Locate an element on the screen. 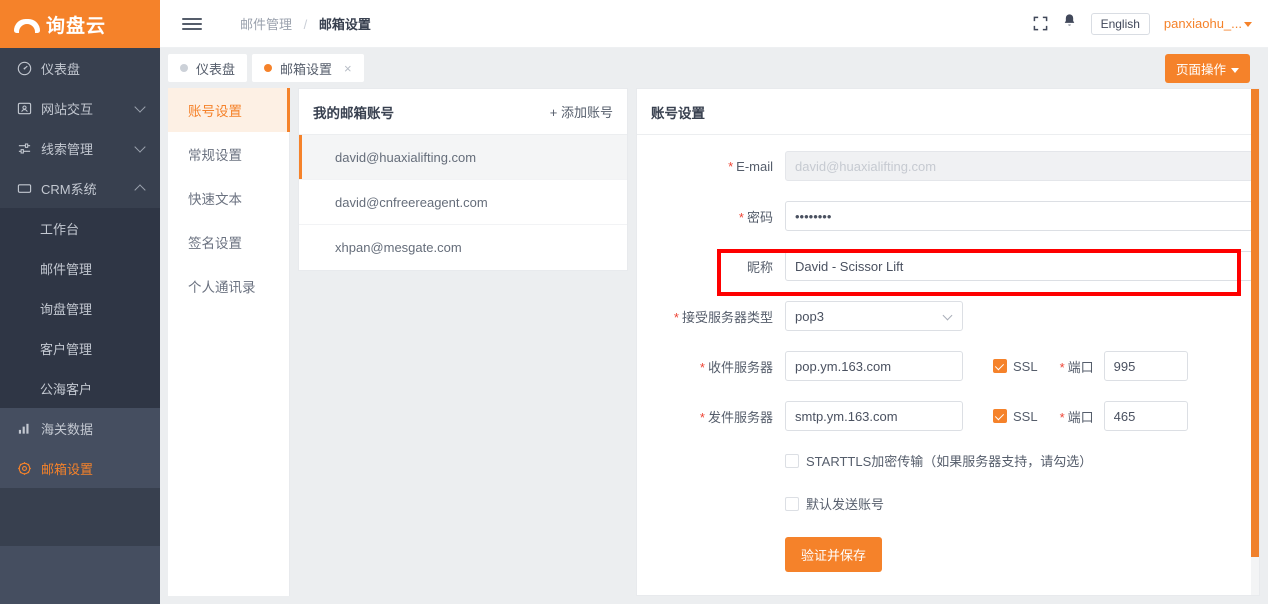 Image resolution: width=1268 pixels, height=604 pixels. settings-item-account: 账号设置 is located at coordinates (229, 110).